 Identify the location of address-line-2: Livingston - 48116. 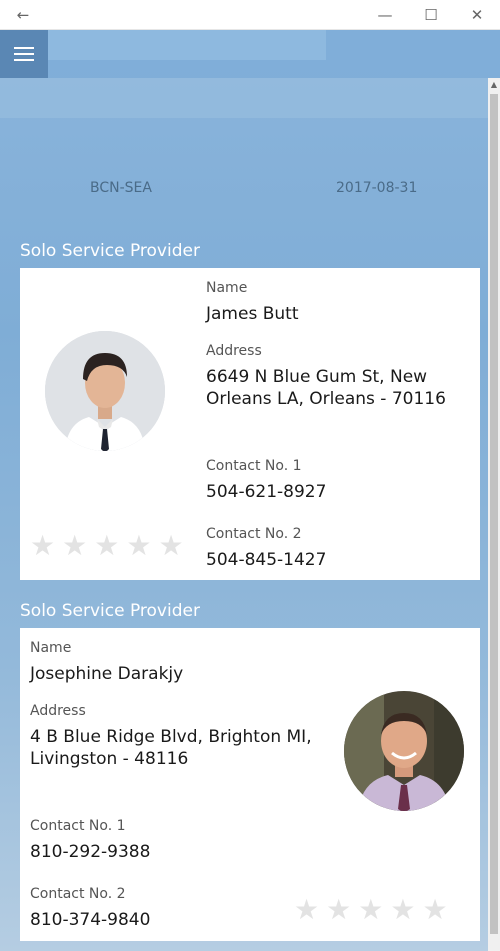
(109, 759).